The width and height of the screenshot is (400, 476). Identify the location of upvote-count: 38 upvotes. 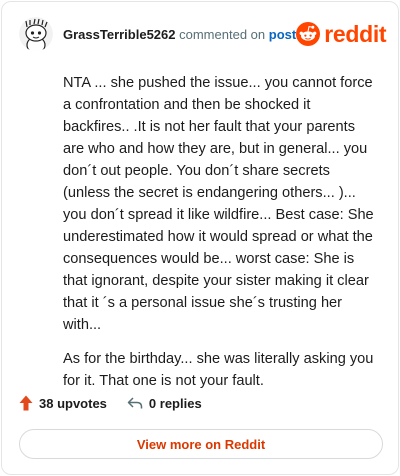
(73, 403).